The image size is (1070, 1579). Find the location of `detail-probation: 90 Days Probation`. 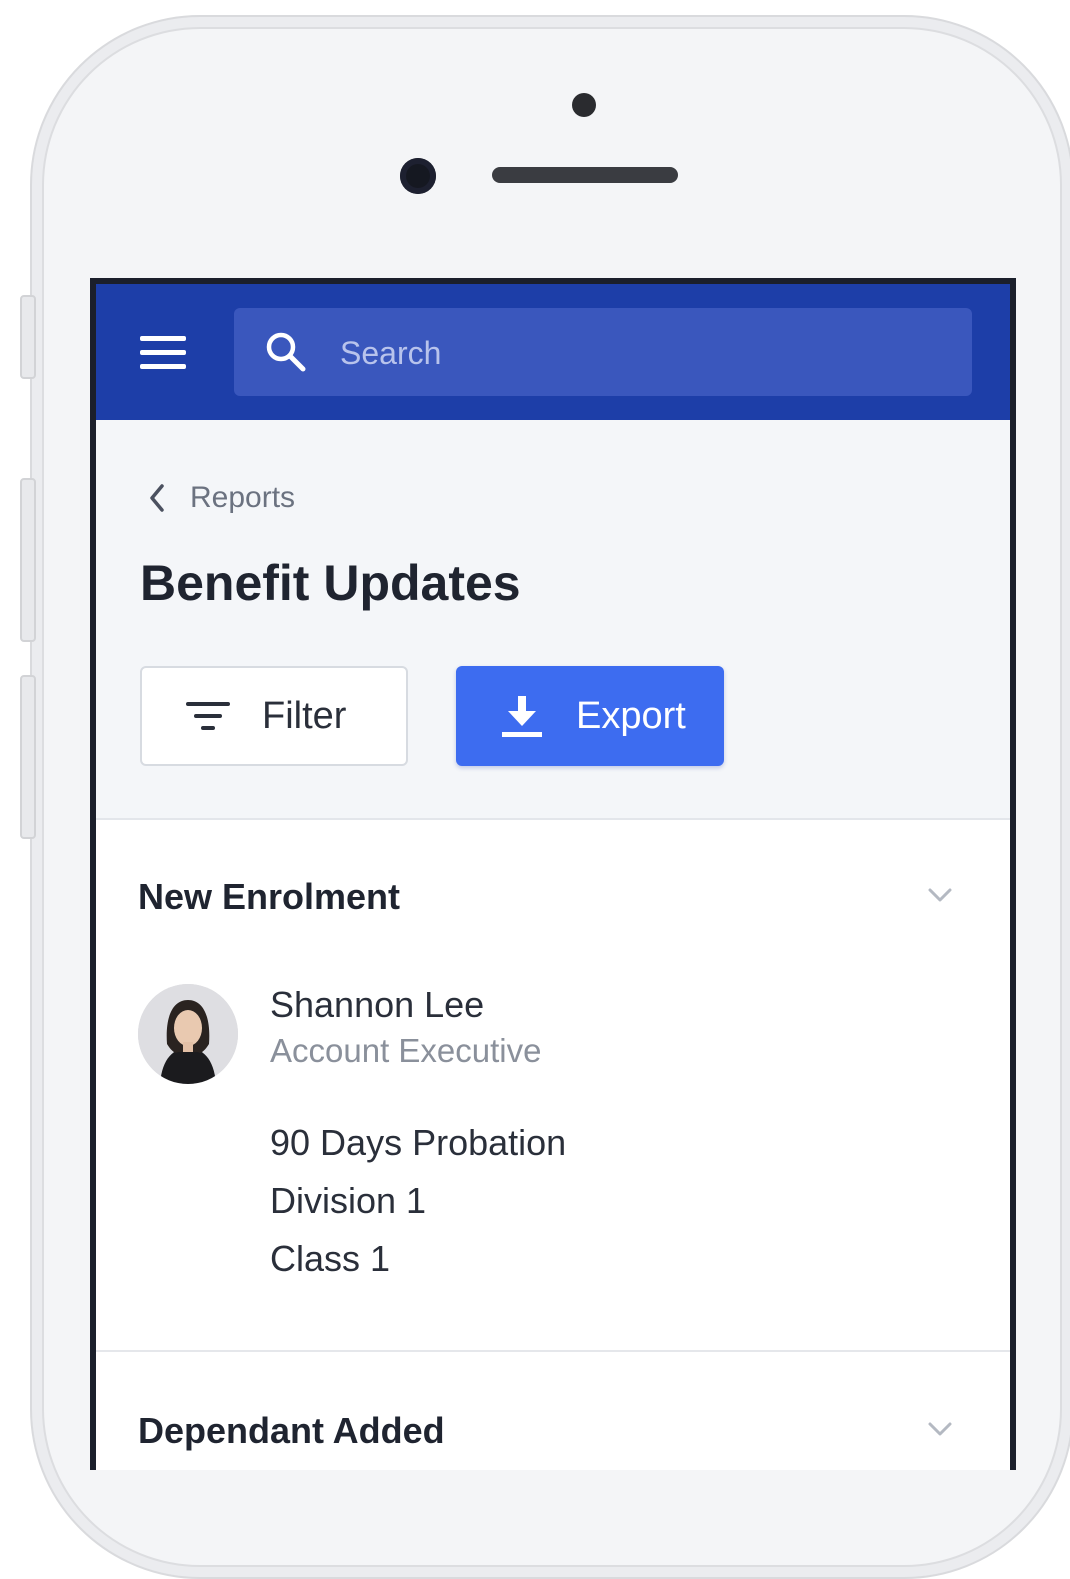

detail-probation: 90 Days Probation is located at coordinates (418, 1142).